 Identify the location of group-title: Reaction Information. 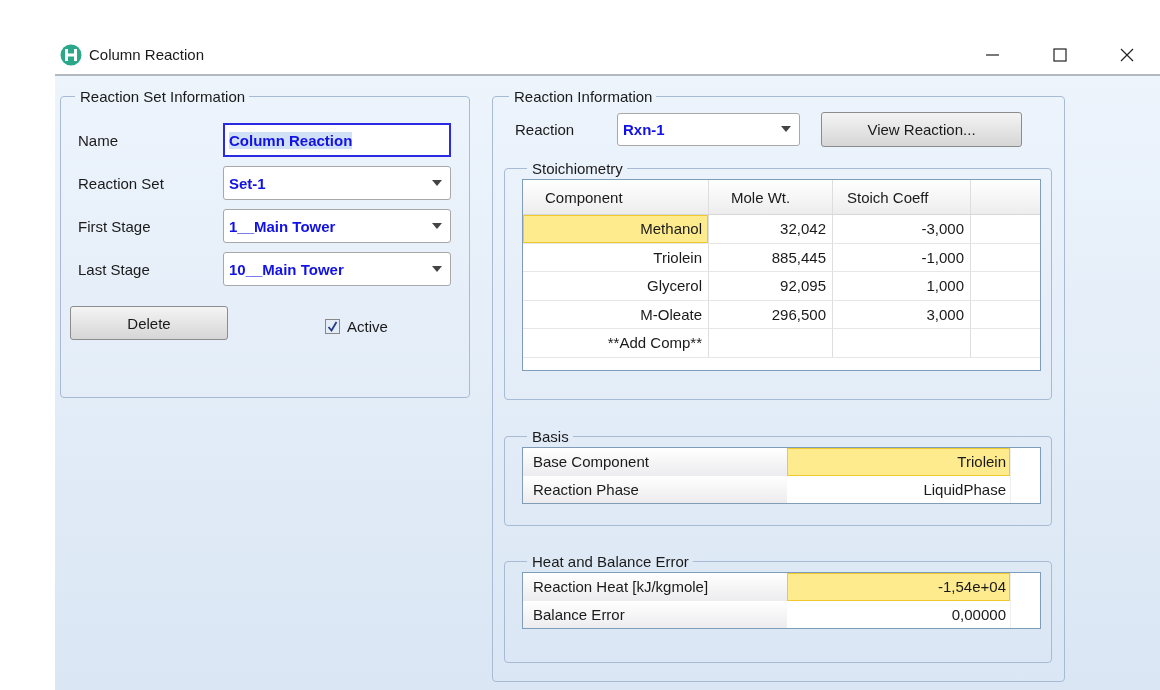
(583, 96).